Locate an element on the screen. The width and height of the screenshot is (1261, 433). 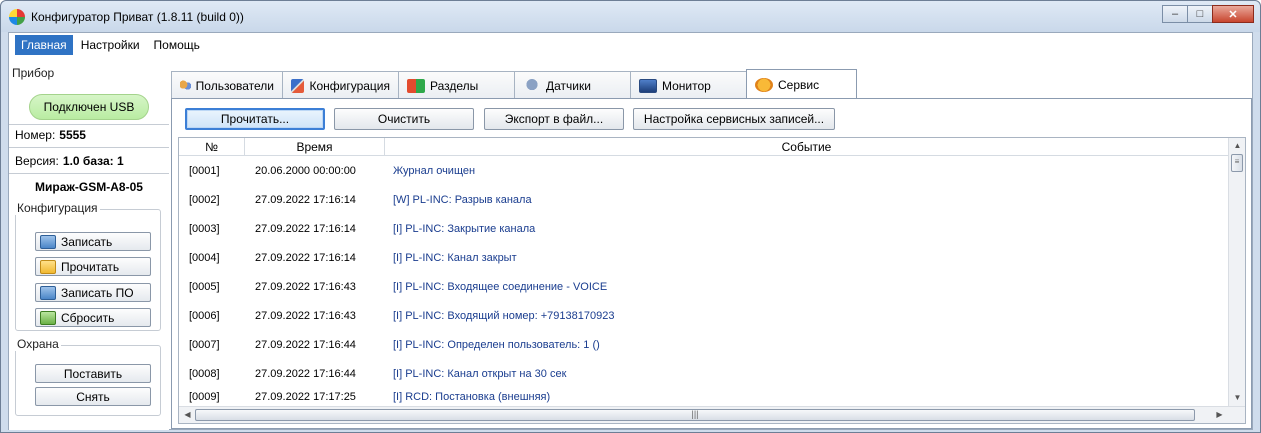
device-version: Версия: 1.0 база: 1 is located at coordinates (69, 161).